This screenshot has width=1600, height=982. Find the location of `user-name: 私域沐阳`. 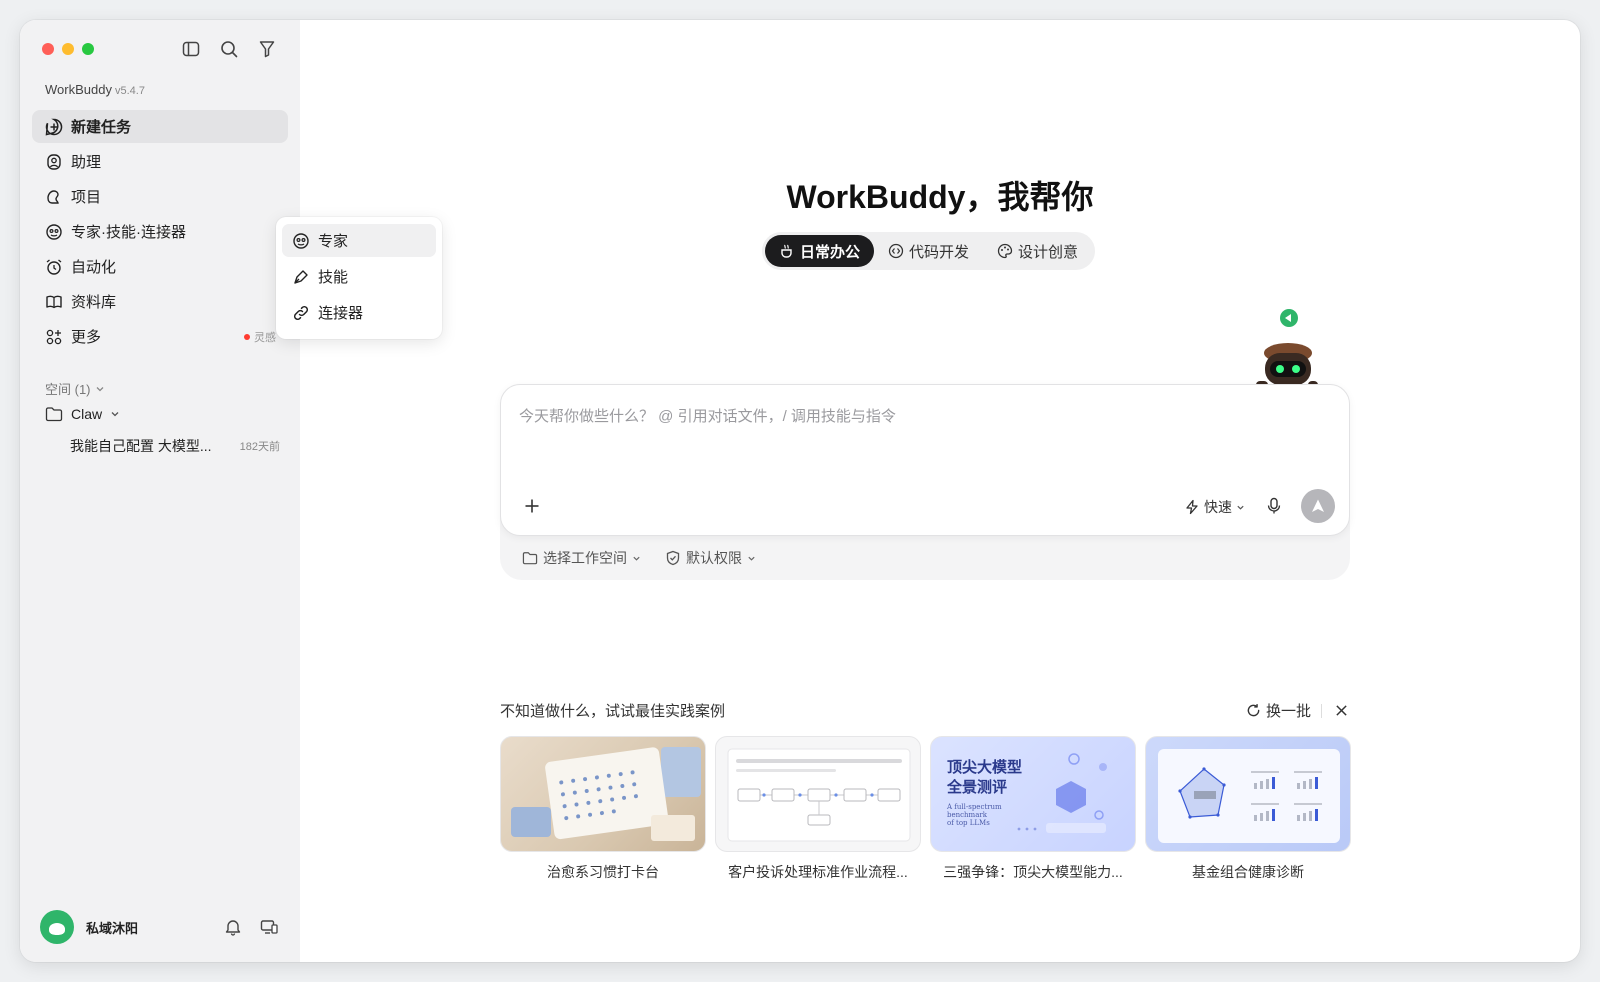

user-name: 私域沐阳 is located at coordinates (112, 927).